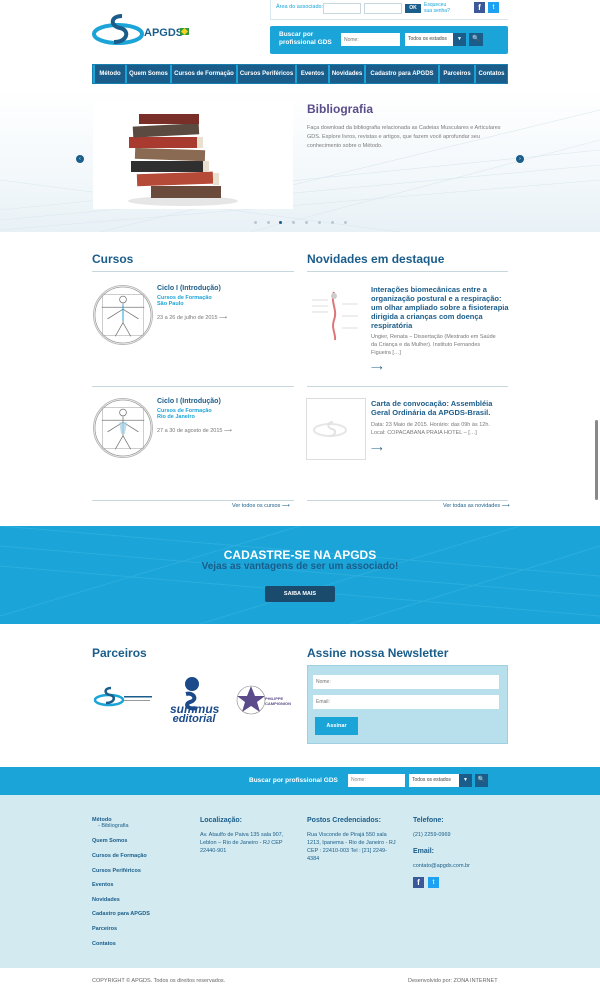 This screenshot has width=600, height=996. Describe the element at coordinates (376, 259) in the screenshot. I see `novidades-title: Novidades em destaque` at that location.